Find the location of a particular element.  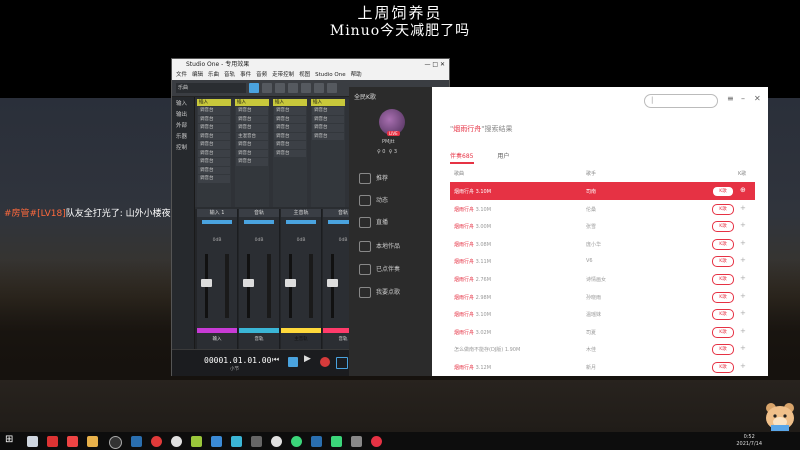

tab-accompaniment: 伴奏685 is located at coordinates (461, 156).